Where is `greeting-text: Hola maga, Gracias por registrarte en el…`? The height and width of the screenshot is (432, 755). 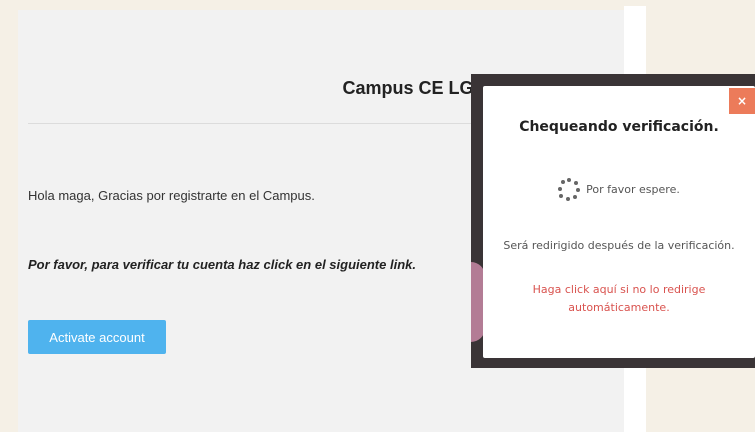 greeting-text: Hola maga, Gracias por registrarte en el… is located at coordinates (171, 195).